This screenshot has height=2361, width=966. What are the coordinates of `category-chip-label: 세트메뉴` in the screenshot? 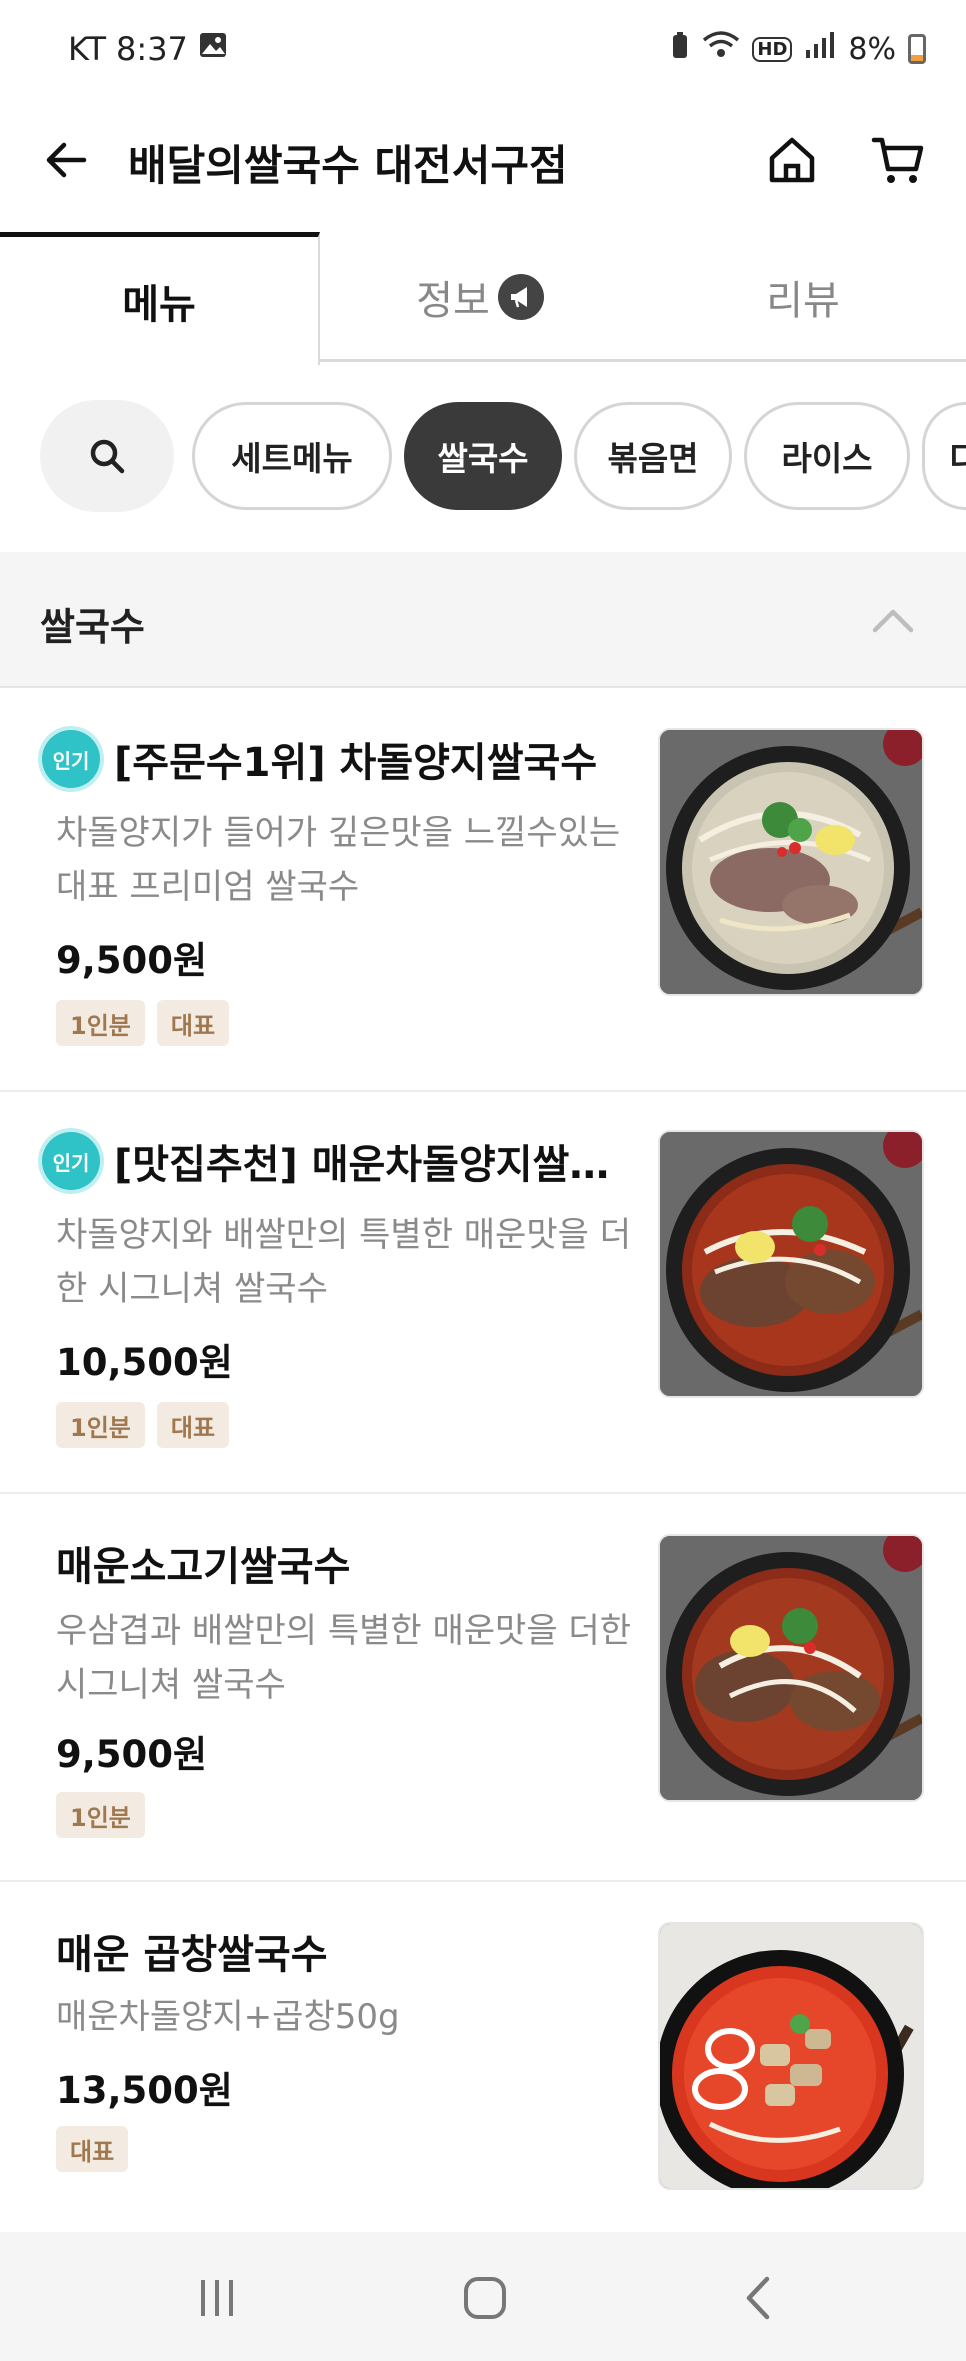 It's located at (292, 458).